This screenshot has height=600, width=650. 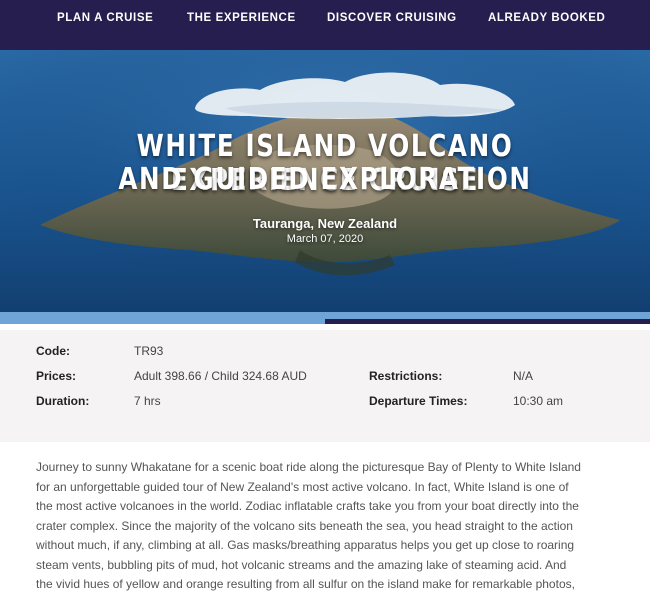 What do you see at coordinates (546, 18) in the screenshot?
I see `nav-already-booked: ALREADY BOOKED` at bounding box center [546, 18].